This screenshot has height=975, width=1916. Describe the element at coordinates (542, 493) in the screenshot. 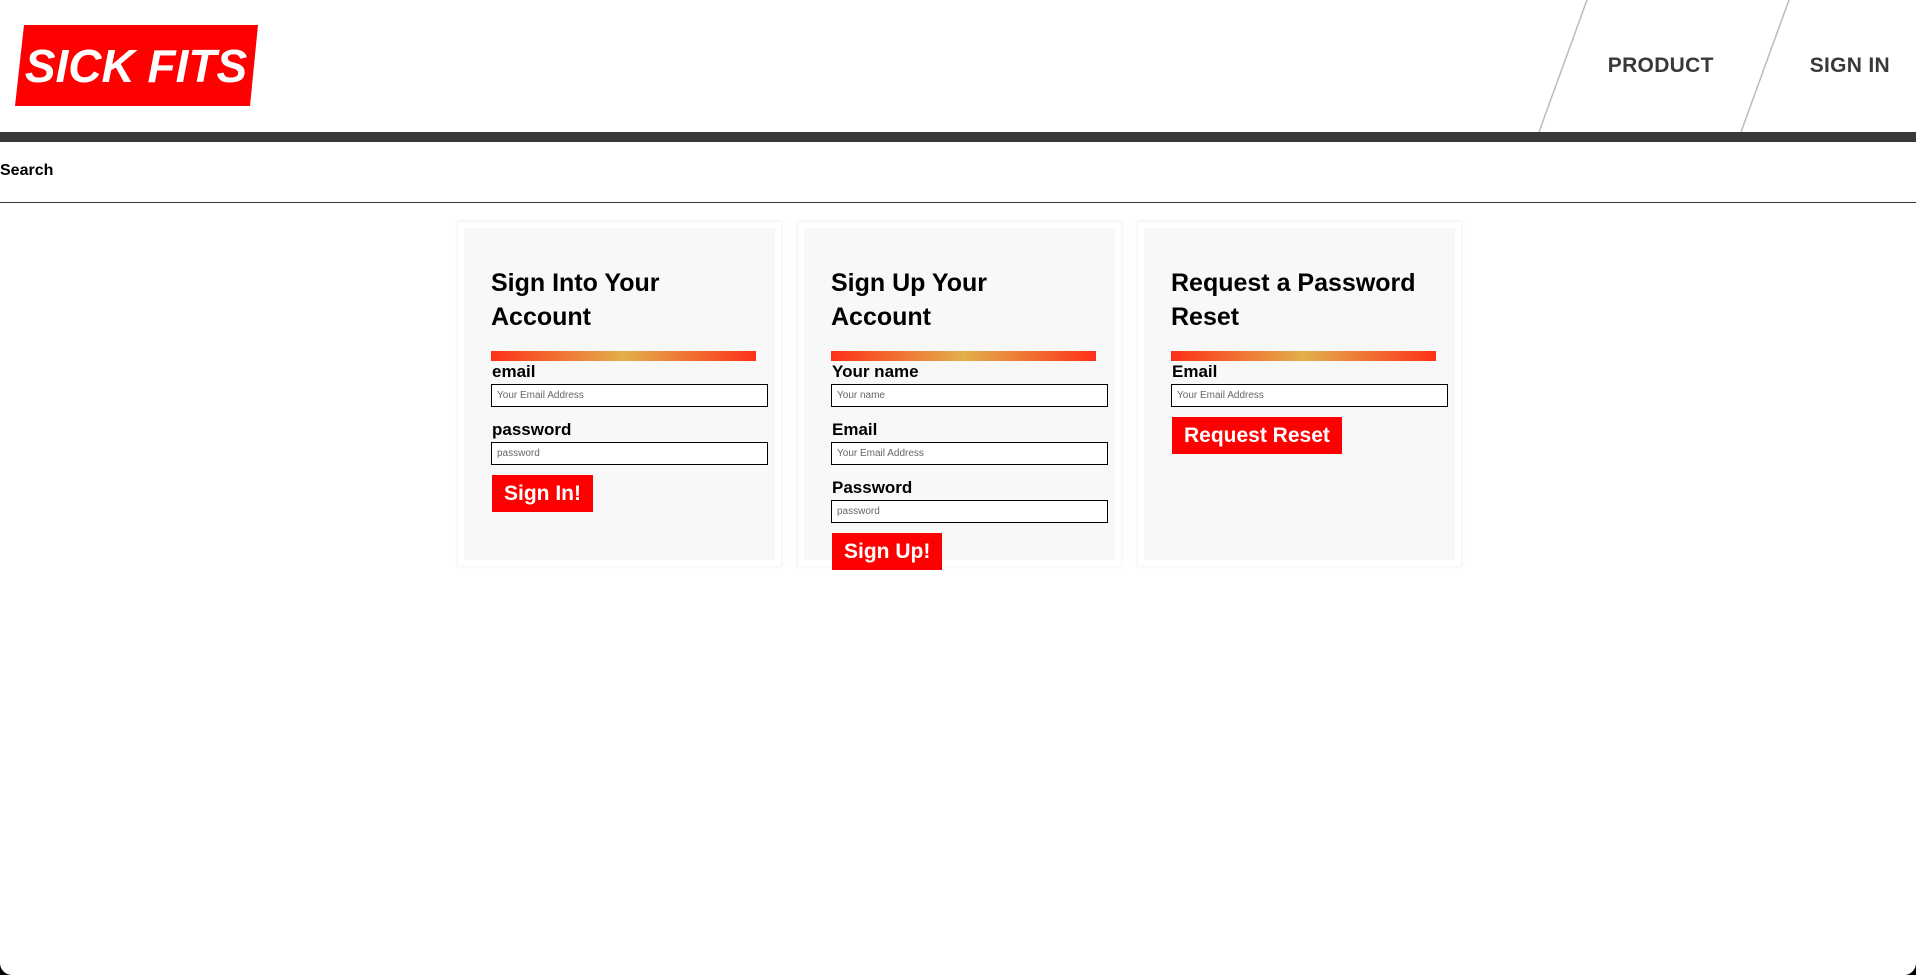

I see `sign-in-button: Sign In!` at that location.